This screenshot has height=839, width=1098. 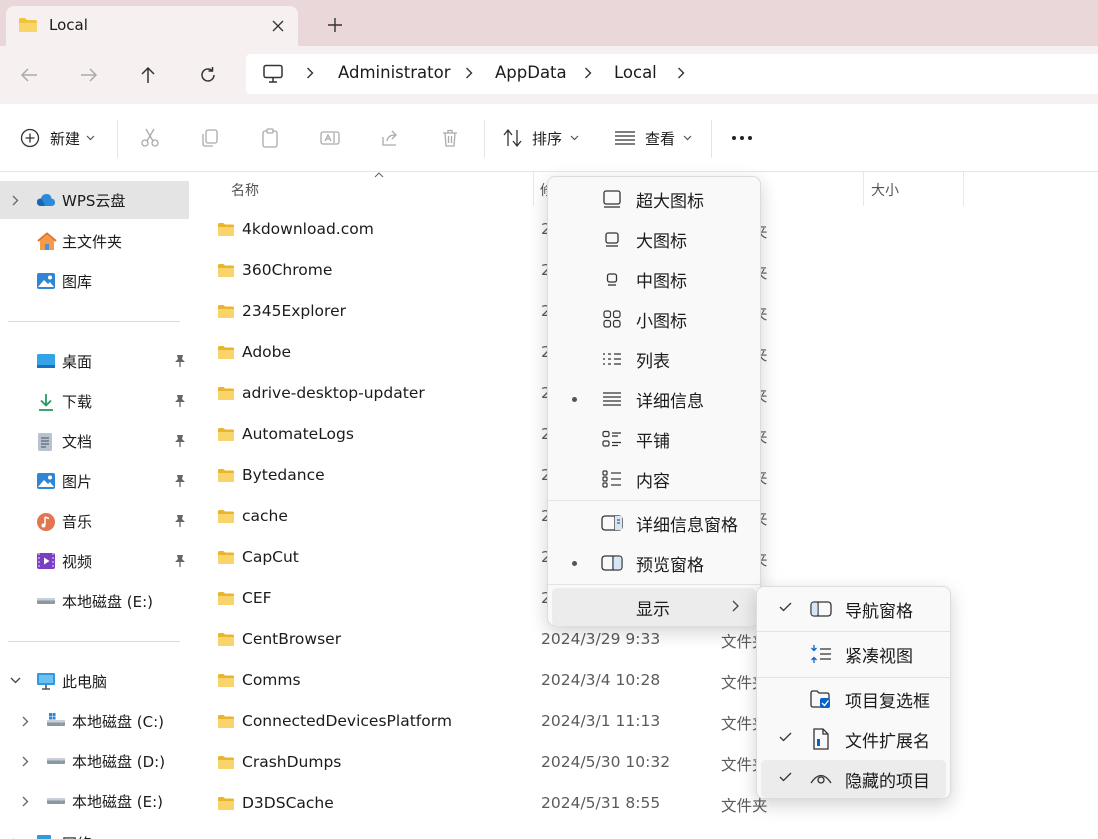 What do you see at coordinates (574, 563) in the screenshot?
I see `selected-bullet-icon` at bounding box center [574, 563].